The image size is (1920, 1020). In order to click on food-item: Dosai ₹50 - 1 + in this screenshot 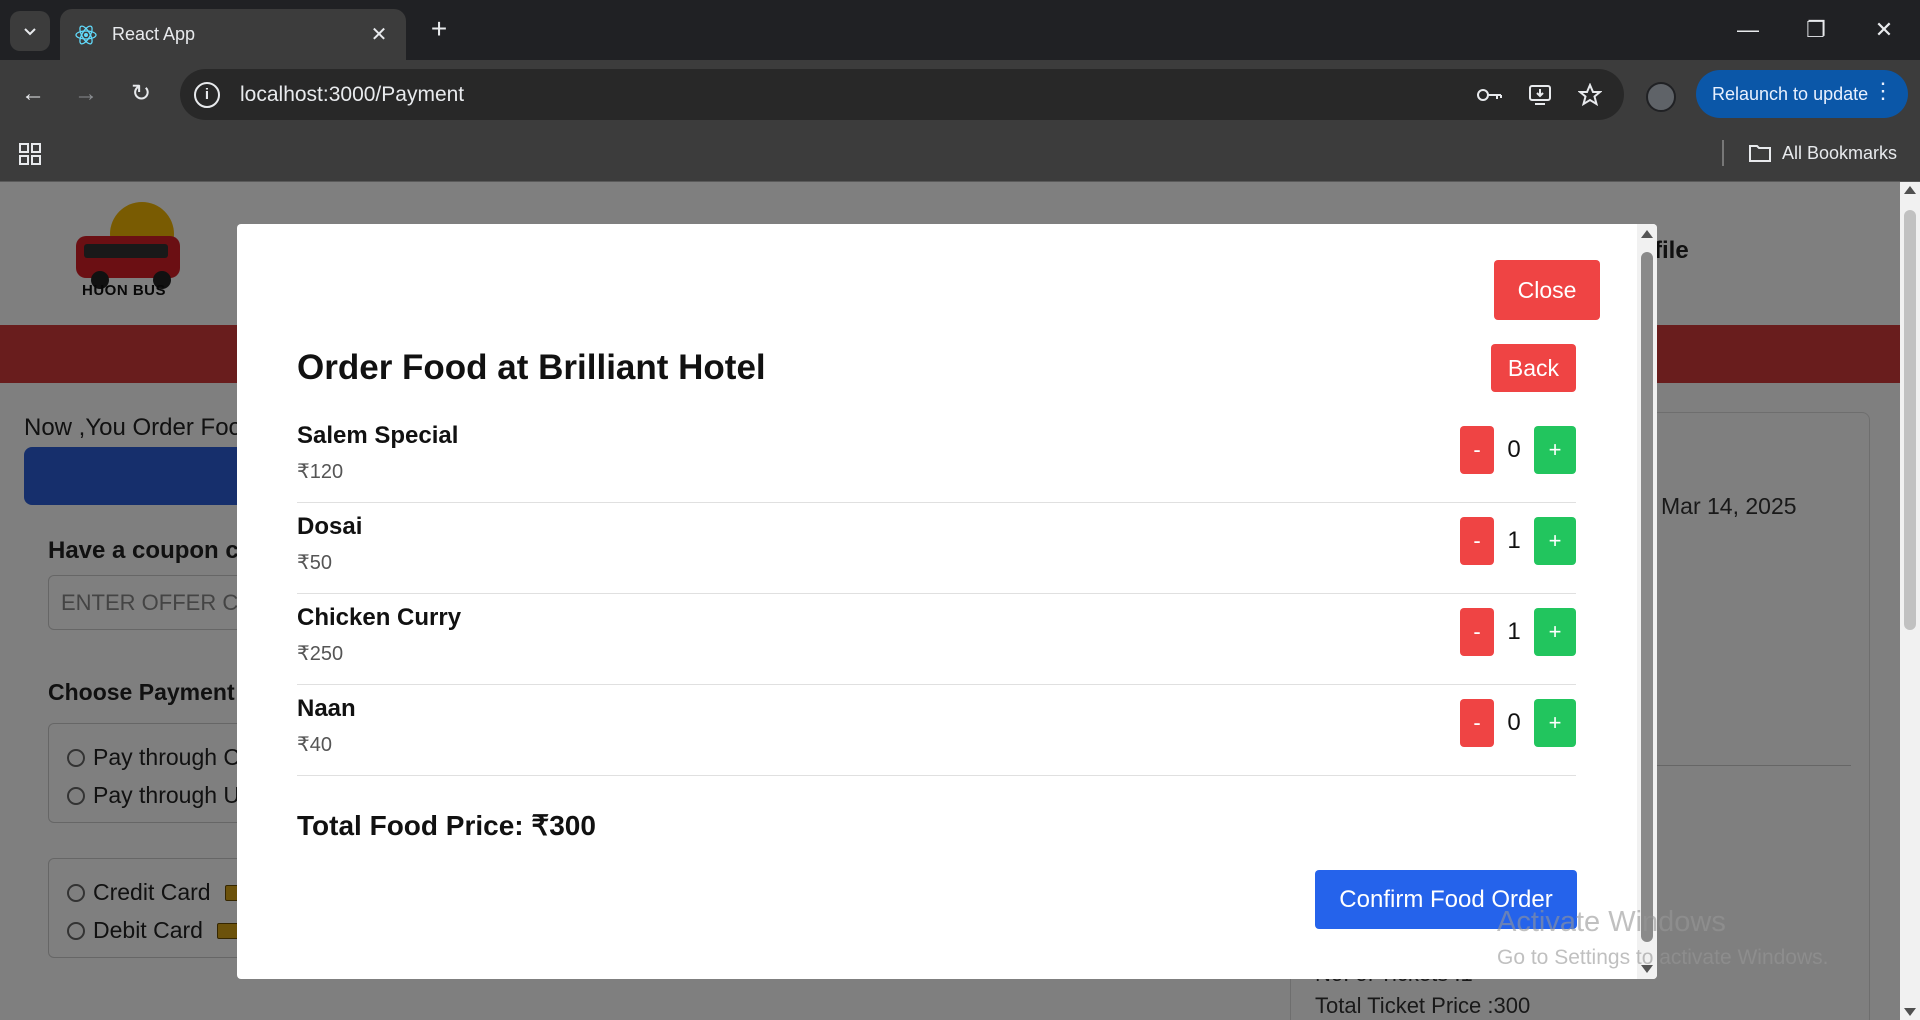, I will do `click(936, 548)`.